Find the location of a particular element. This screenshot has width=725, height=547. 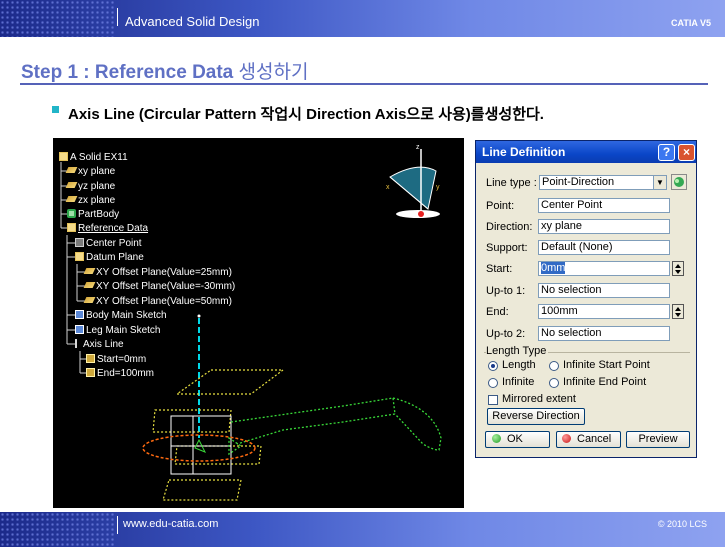

length-radio-label: Length is located at coordinates (519, 365).